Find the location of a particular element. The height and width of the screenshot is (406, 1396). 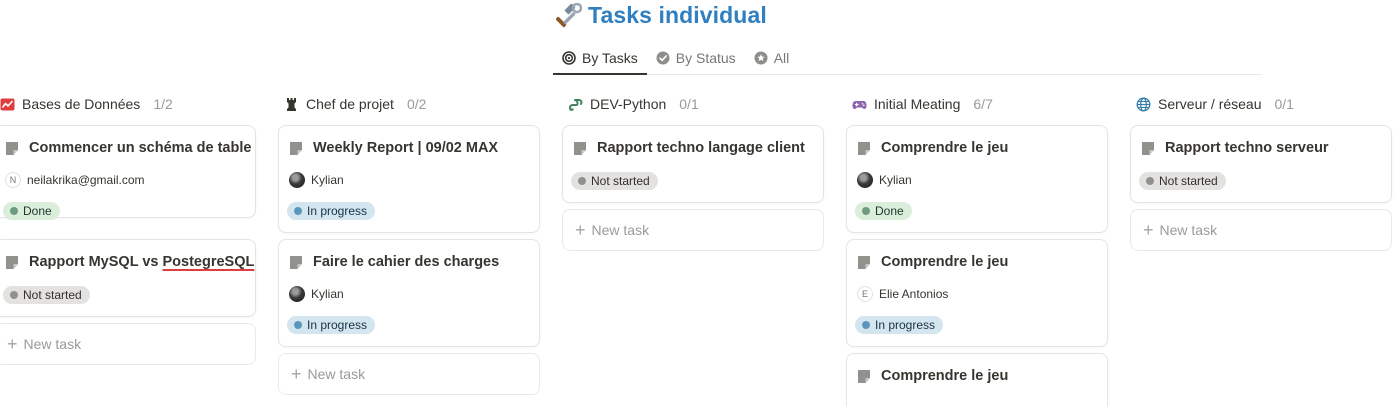

assignee-name: Elie Antonios is located at coordinates (914, 294).